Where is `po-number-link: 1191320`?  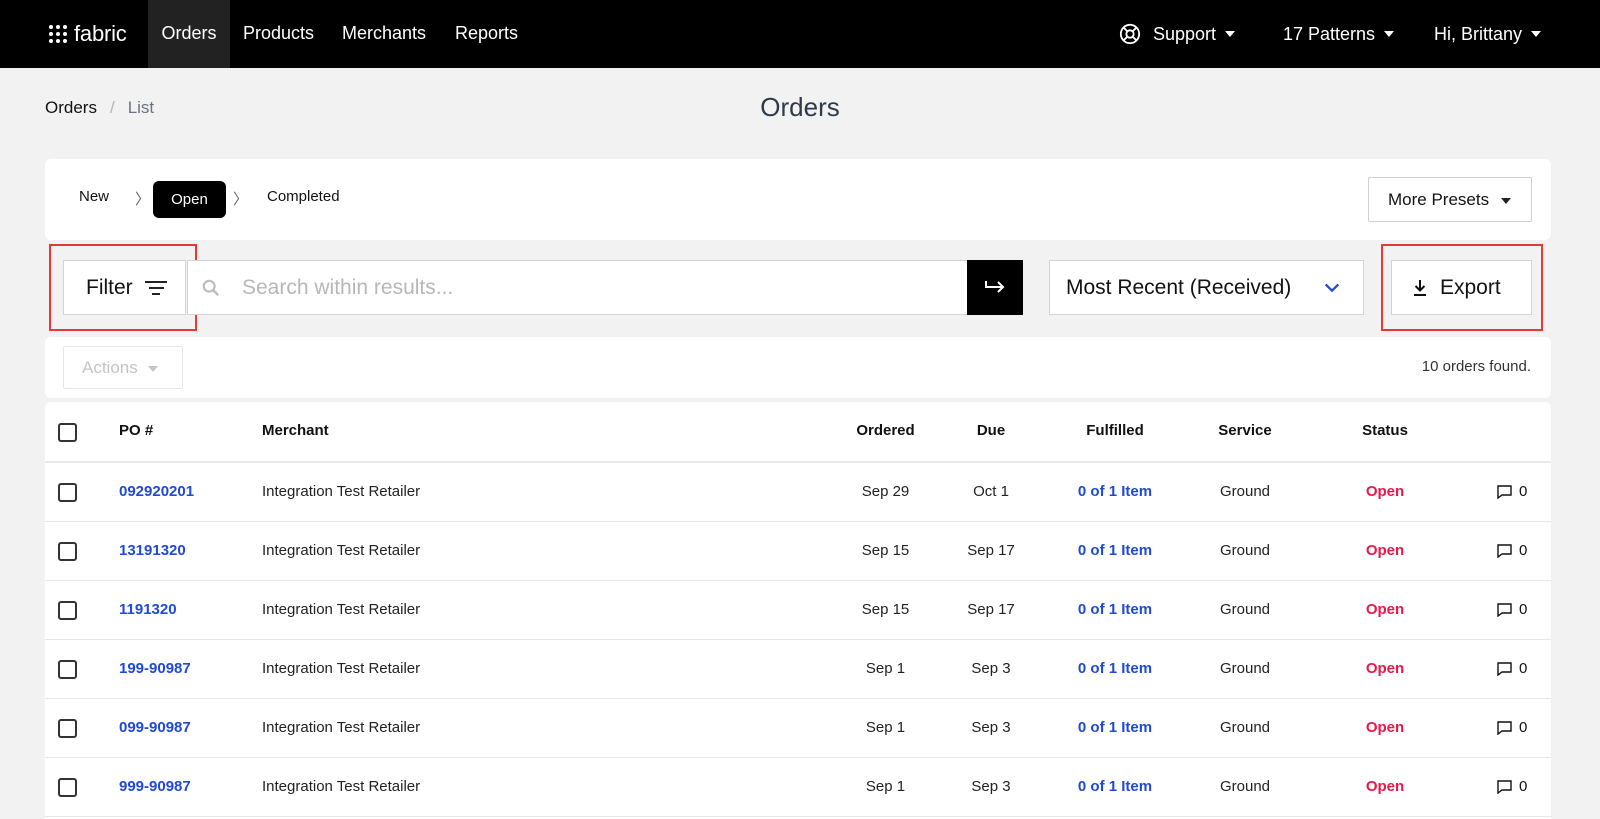 po-number-link: 1191320 is located at coordinates (148, 609).